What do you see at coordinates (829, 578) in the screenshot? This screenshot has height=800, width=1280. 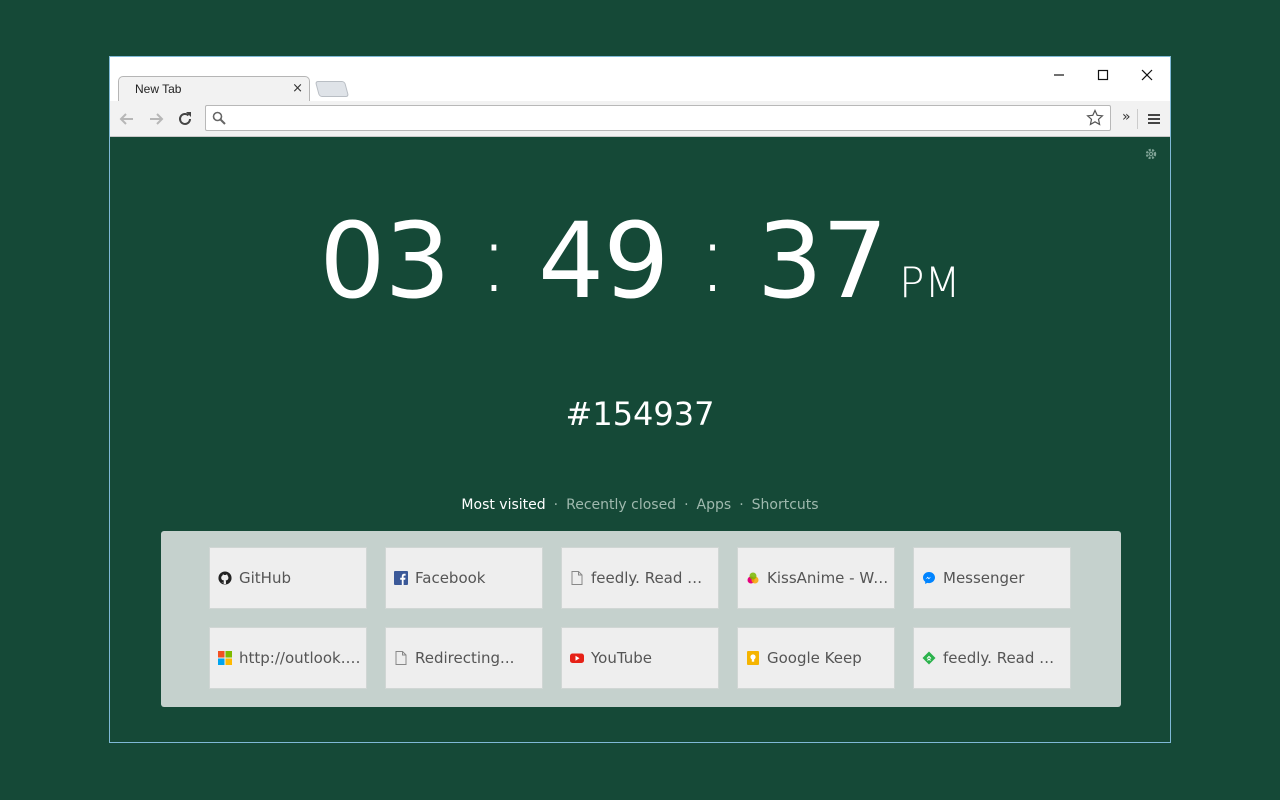 I see `tile-label: KissAnime - Watch anime online` at bounding box center [829, 578].